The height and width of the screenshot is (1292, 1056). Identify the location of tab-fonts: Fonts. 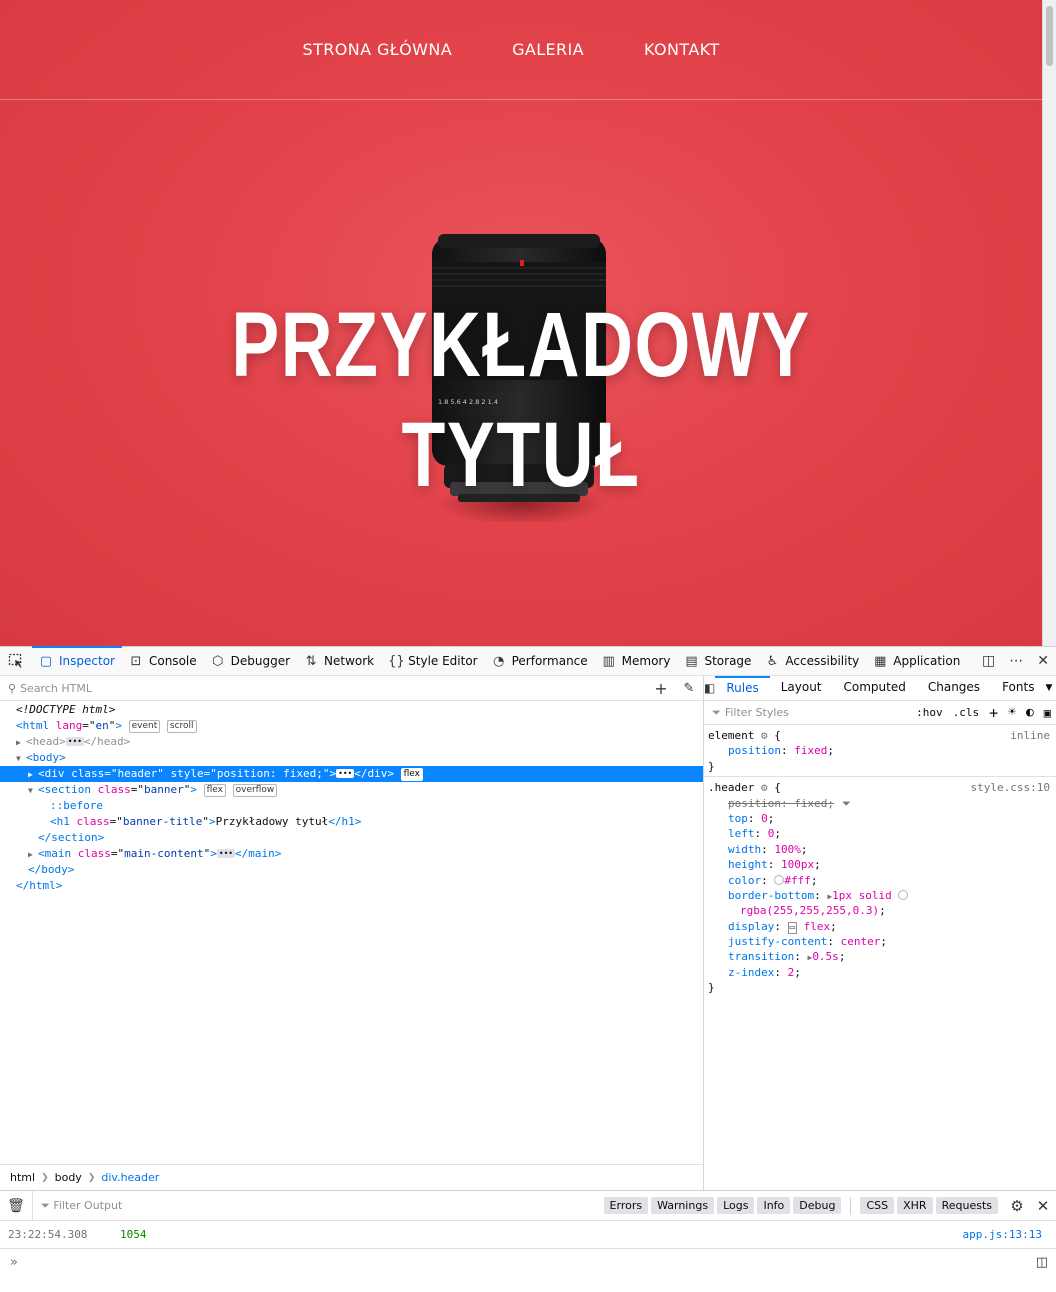
(1018, 688).